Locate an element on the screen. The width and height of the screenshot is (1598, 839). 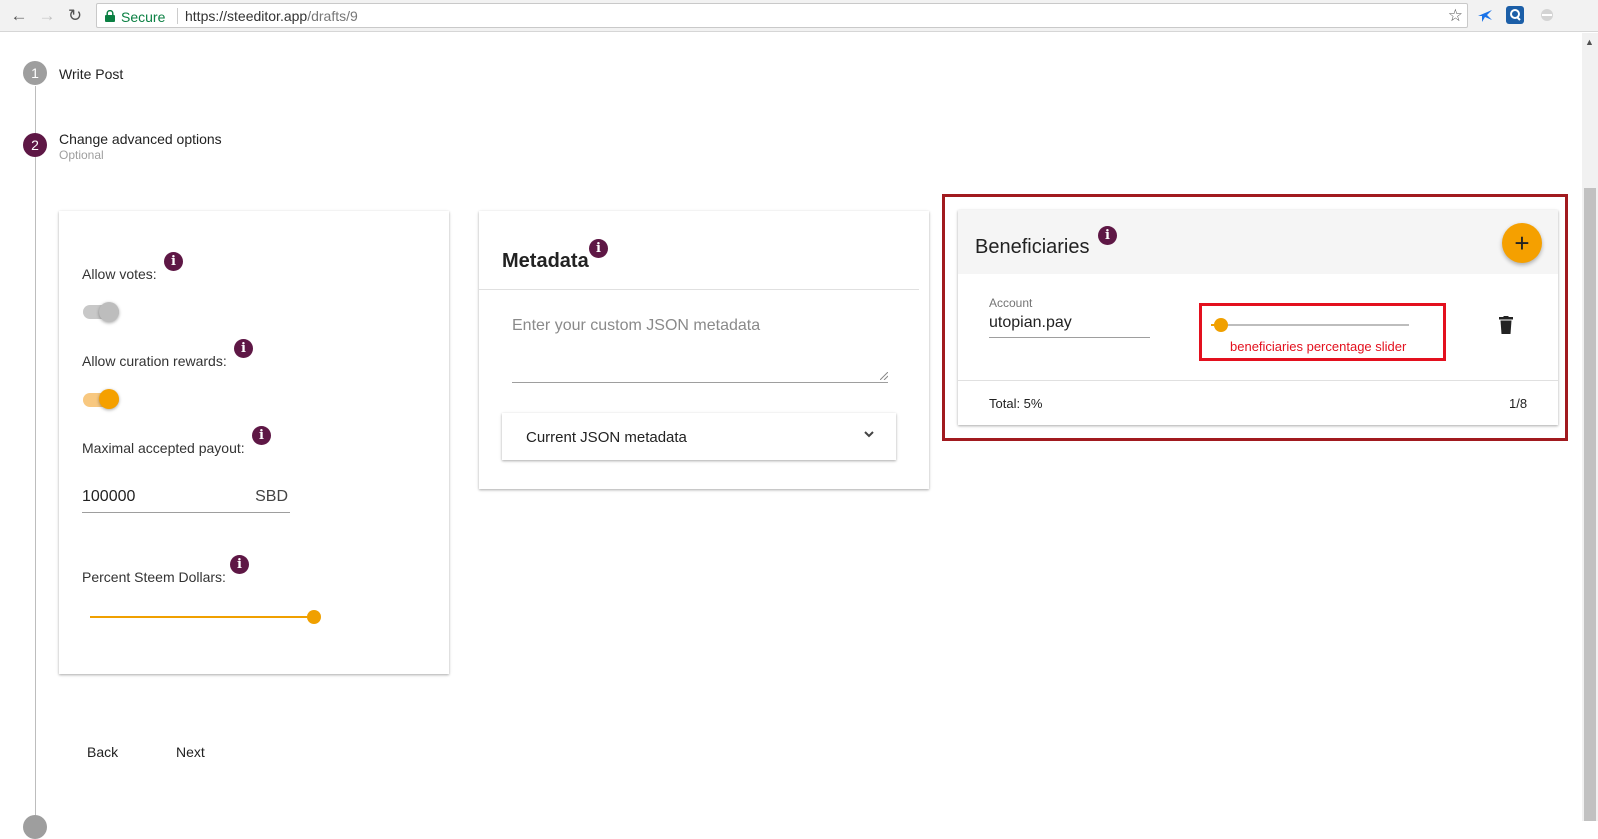
page-scrollbar: ▲ is located at coordinates (1590, 427).